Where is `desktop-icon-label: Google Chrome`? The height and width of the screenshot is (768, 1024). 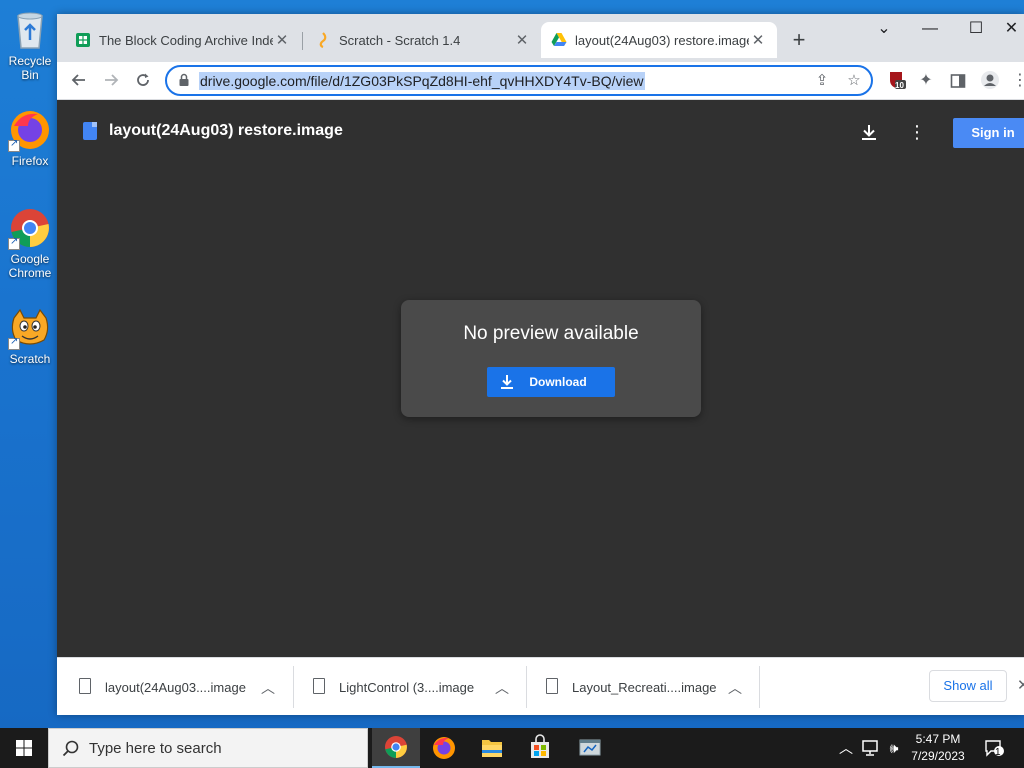 desktop-icon-label: Google Chrome is located at coordinates (30, 266).